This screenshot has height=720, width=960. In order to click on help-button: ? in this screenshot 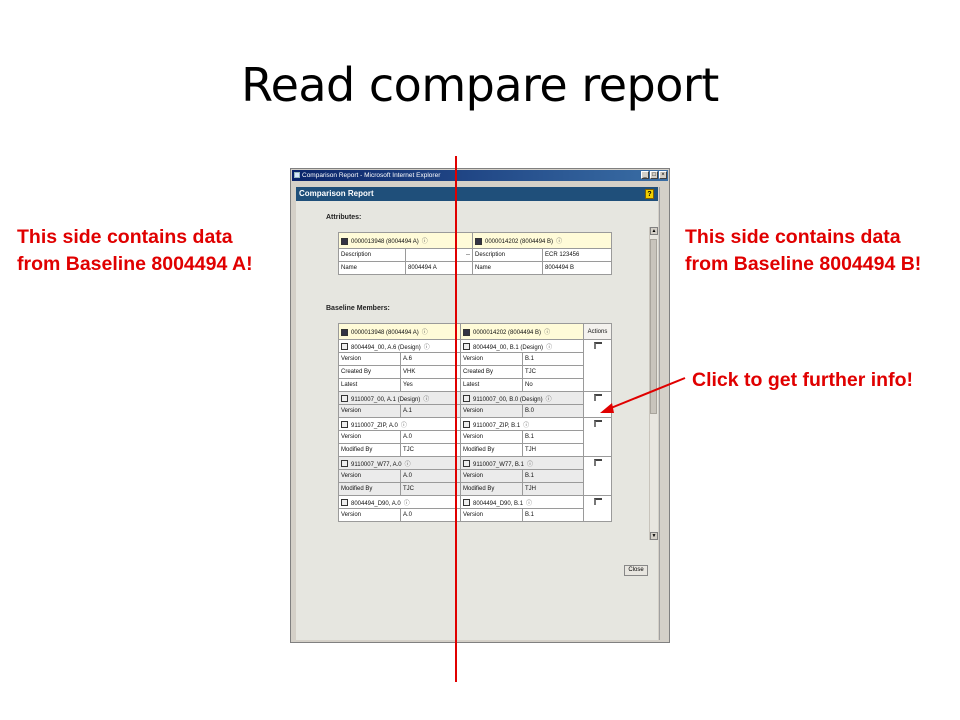, I will do `click(649, 194)`.